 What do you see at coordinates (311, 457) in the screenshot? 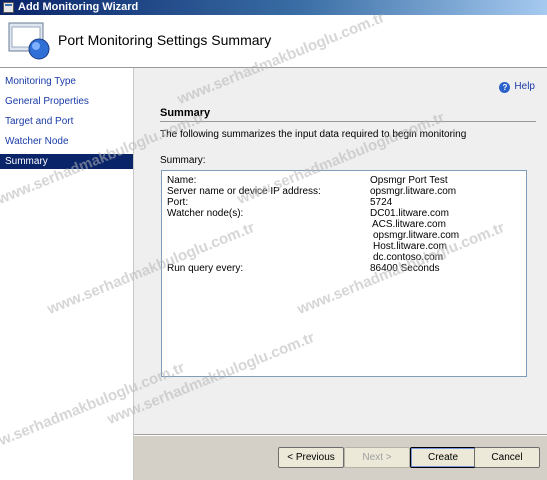
I see `previous-button: < Previous` at bounding box center [311, 457].